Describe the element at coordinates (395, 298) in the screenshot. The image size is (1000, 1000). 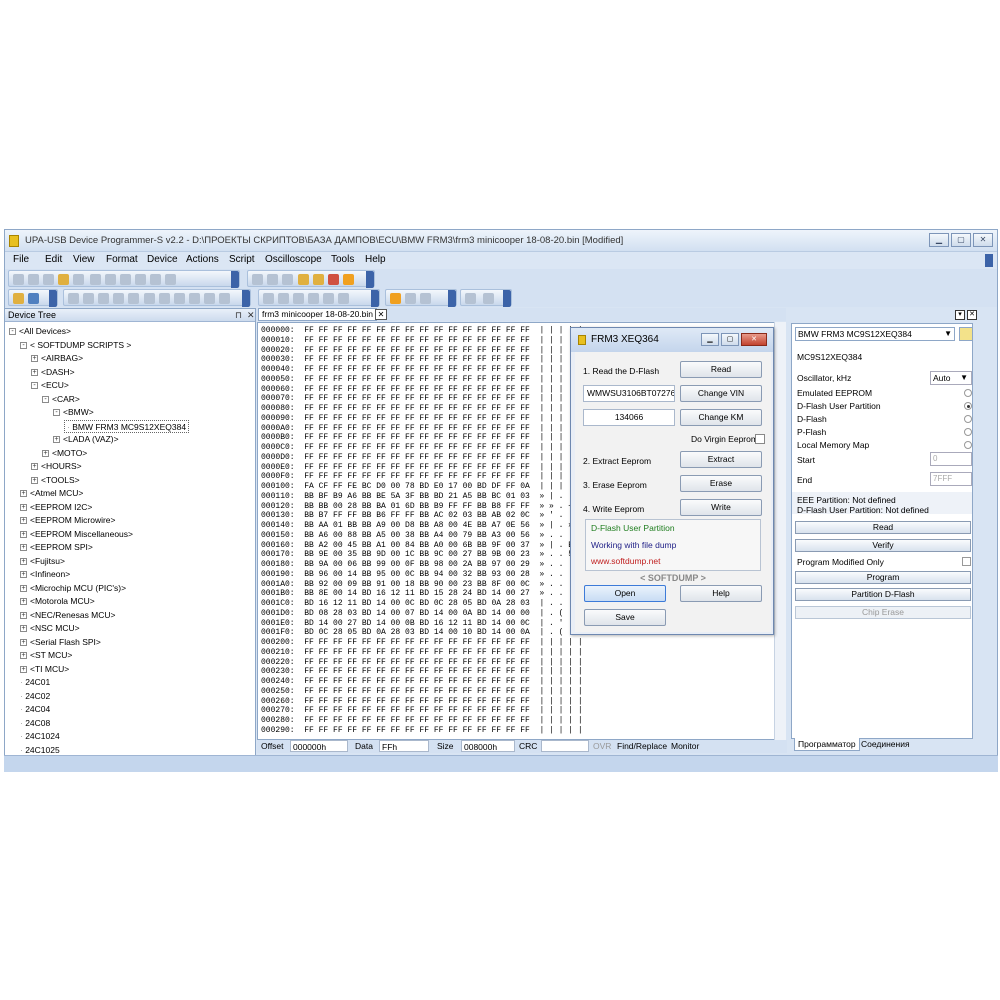
I see `pointer-icon` at that location.